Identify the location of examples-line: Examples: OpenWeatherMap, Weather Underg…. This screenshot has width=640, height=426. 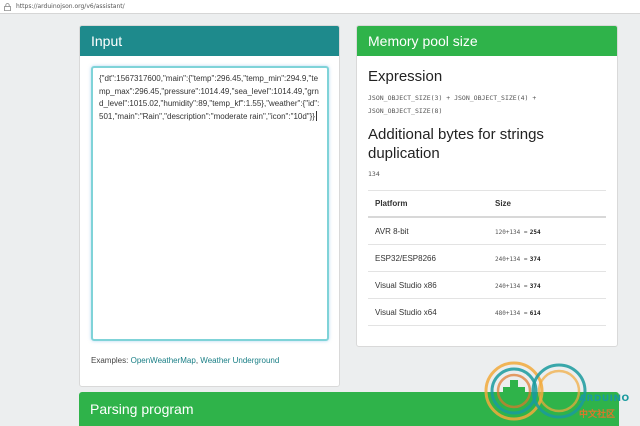
(185, 360).